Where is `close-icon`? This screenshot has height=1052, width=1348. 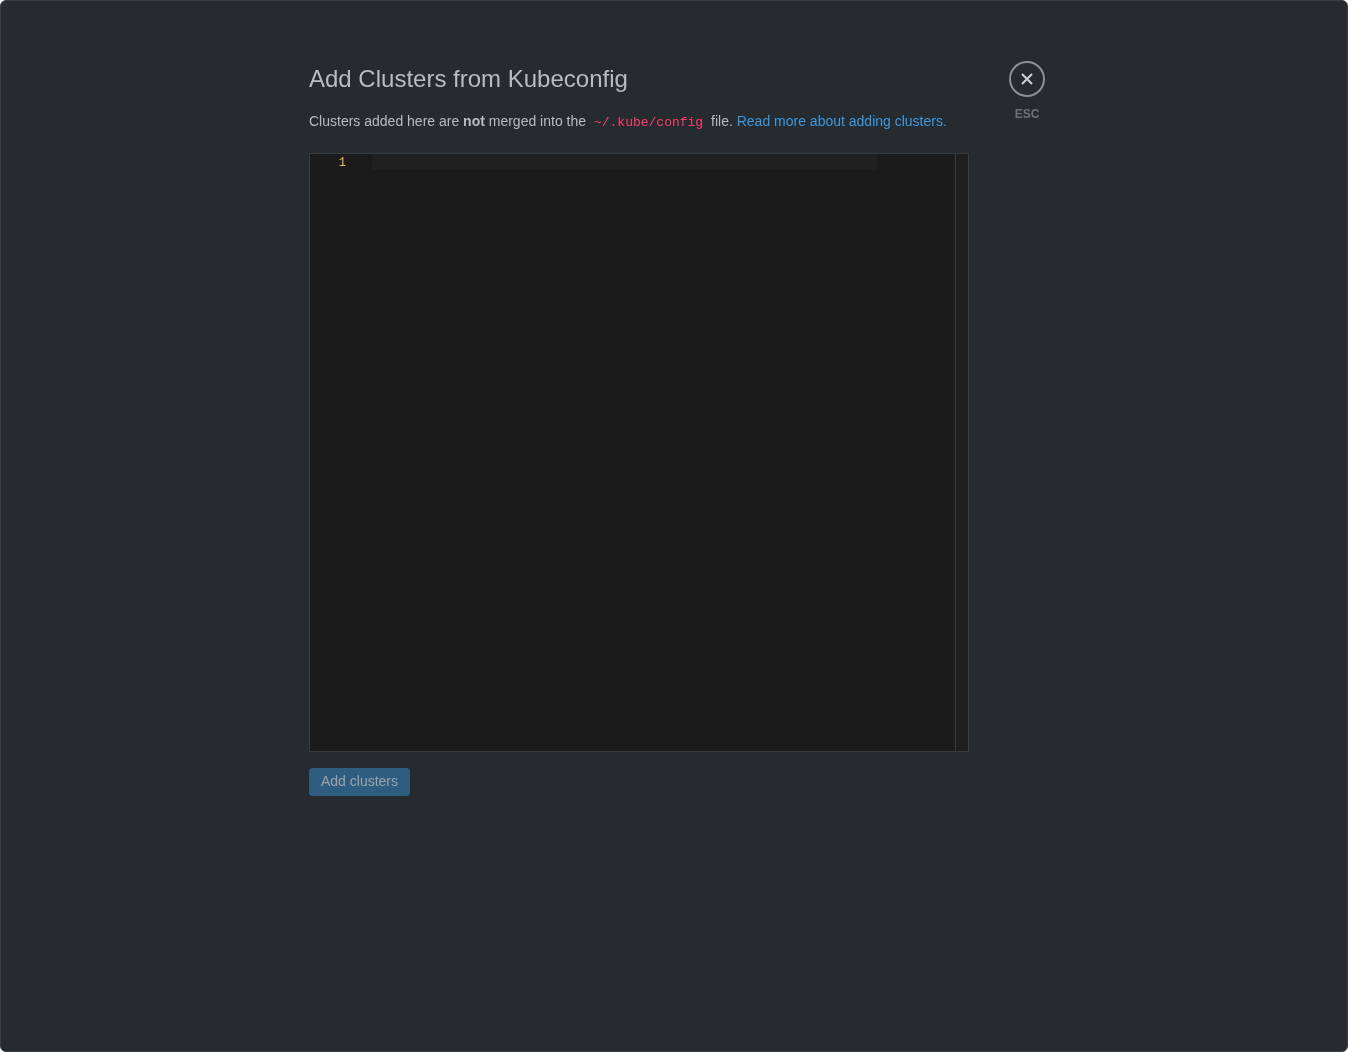
close-icon is located at coordinates (1027, 79).